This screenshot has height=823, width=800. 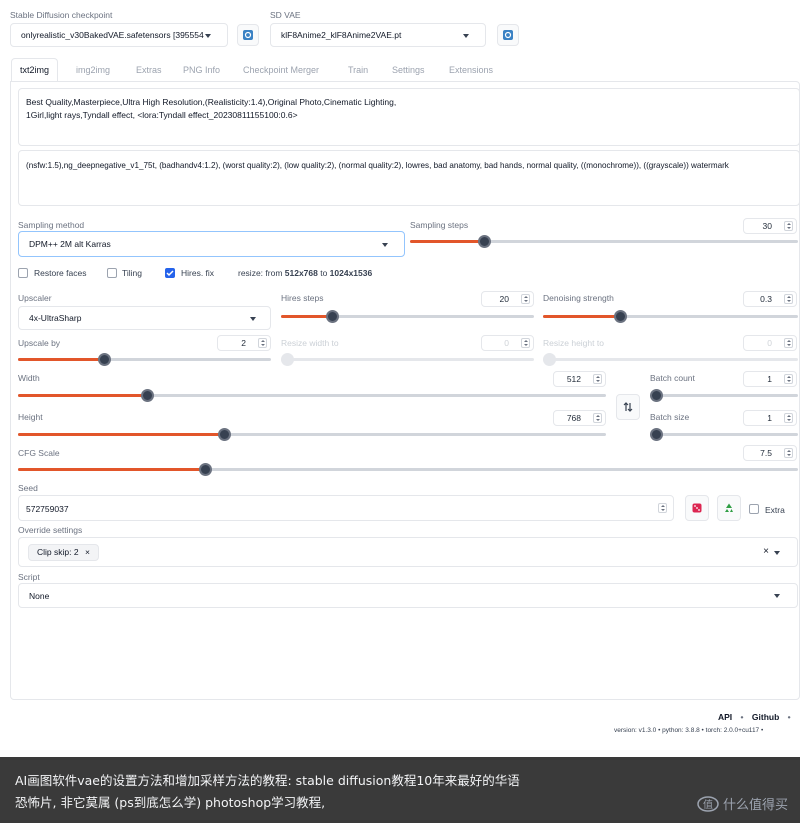 I want to click on resize-width-input: 0, so click(x=507, y=343).